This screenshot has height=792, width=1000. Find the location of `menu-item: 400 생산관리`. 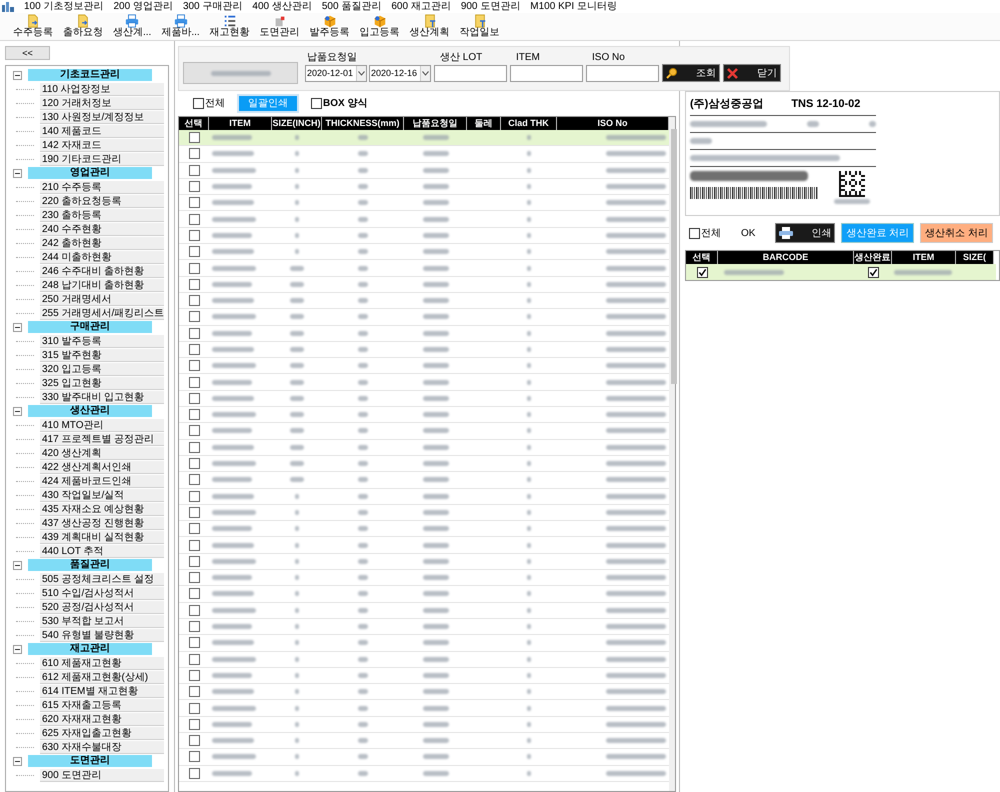

menu-item: 400 생산관리 is located at coordinates (282, 7).